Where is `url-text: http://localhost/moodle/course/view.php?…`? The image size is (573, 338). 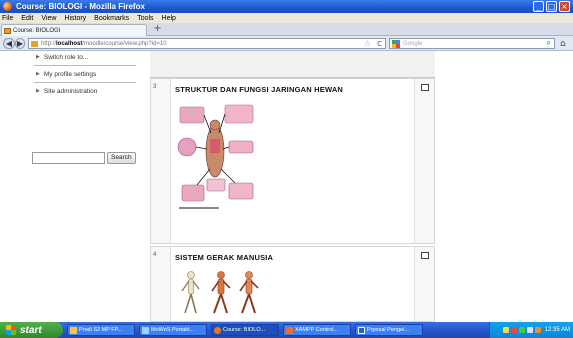 url-text: http://localhost/moodle/course/view.php?… is located at coordinates (104, 43).